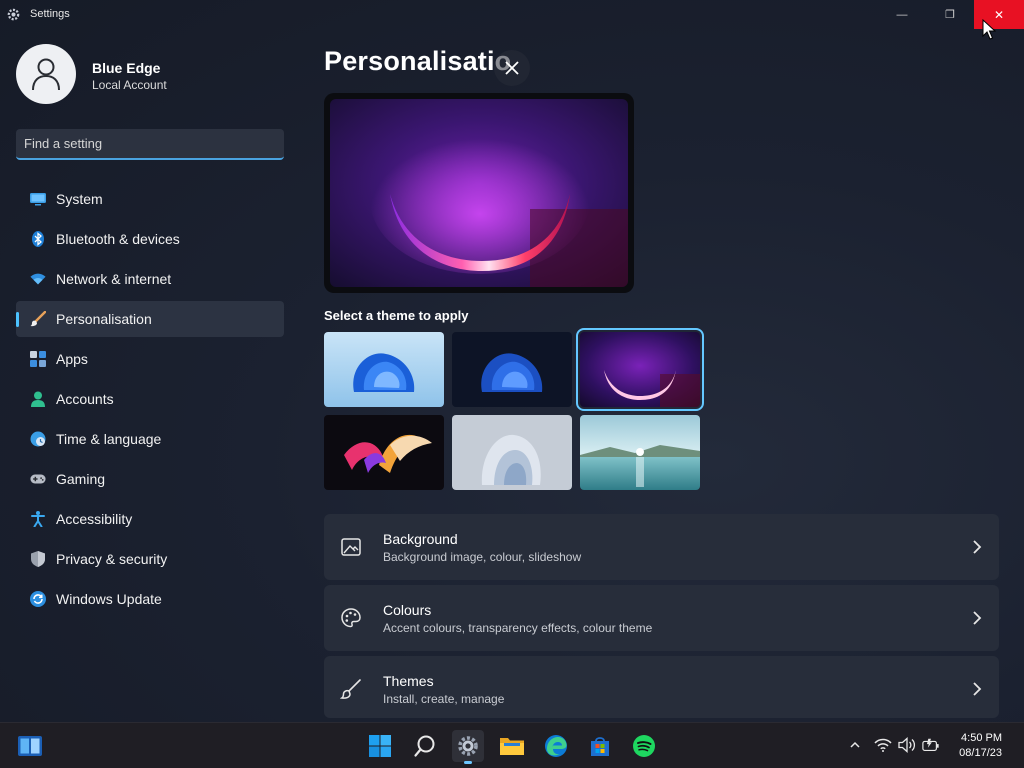  I want to click on system-icon, so click(38, 199).